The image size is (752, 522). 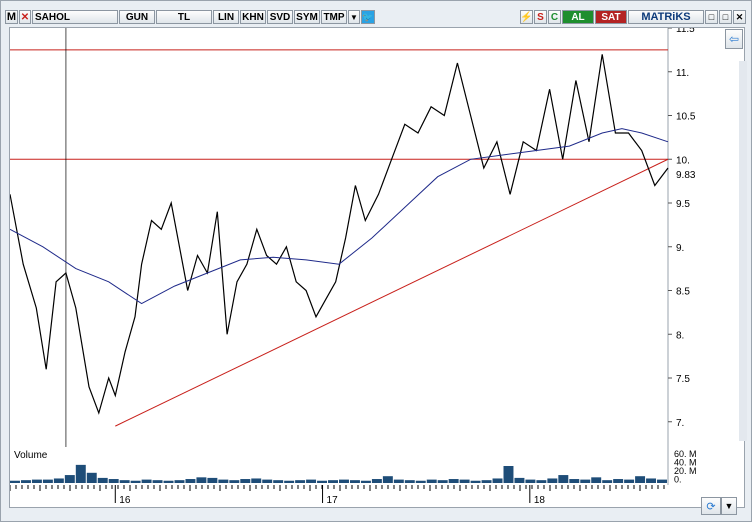 What do you see at coordinates (11, 17) in the screenshot?
I see `menu-button: M` at bounding box center [11, 17].